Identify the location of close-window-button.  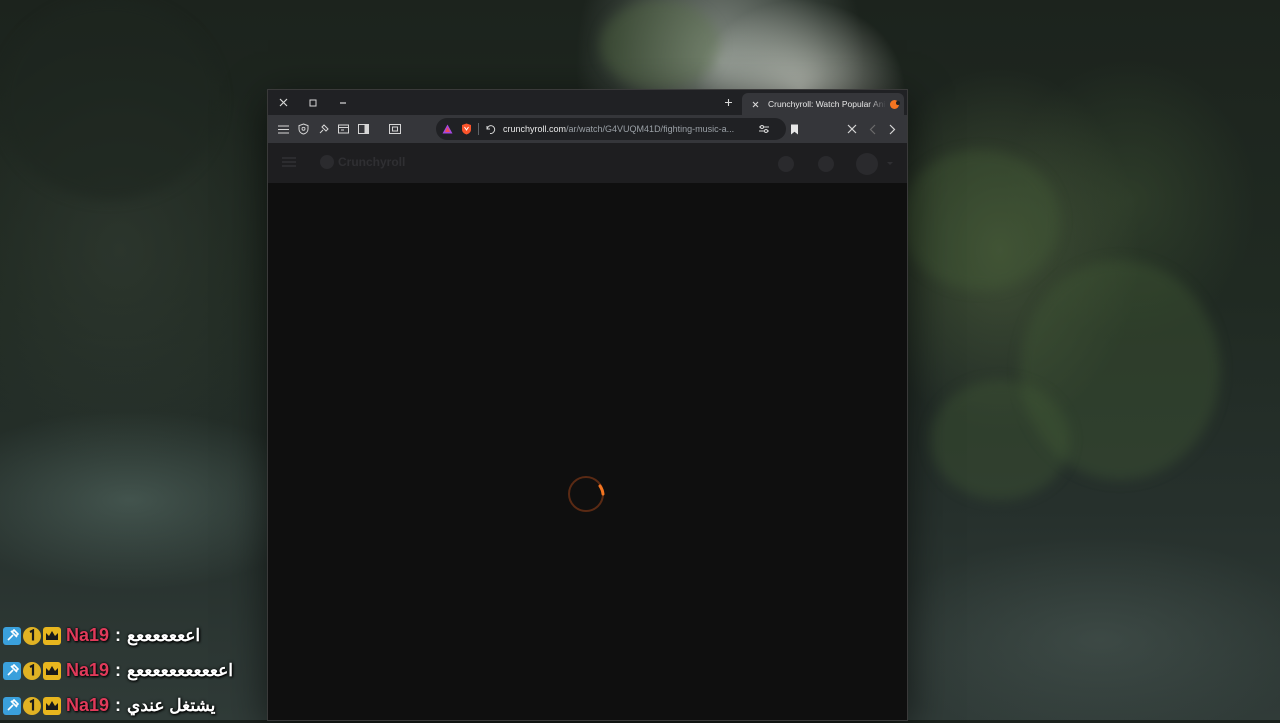
(283, 102).